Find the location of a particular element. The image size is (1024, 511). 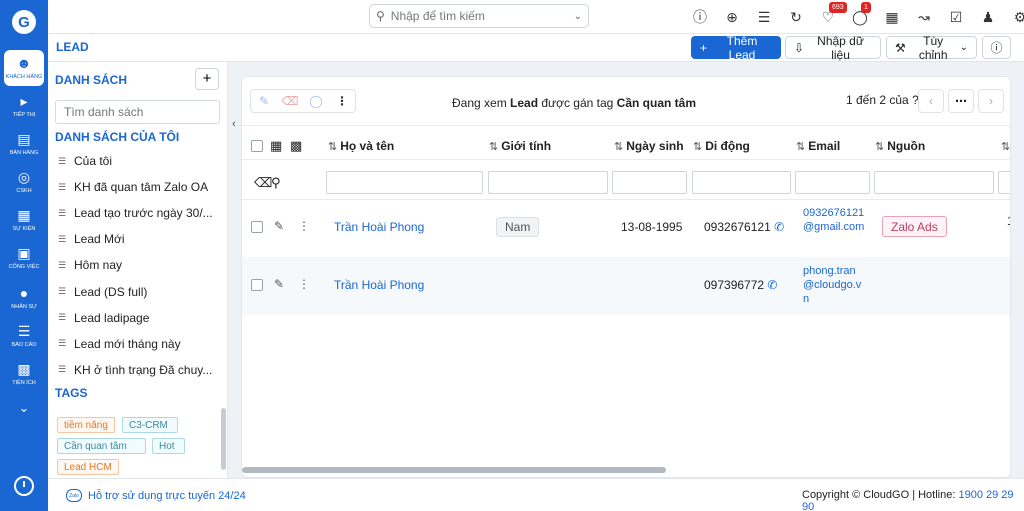

import-data-button: ⇩ Nhập dữ liệu is located at coordinates (833, 48).